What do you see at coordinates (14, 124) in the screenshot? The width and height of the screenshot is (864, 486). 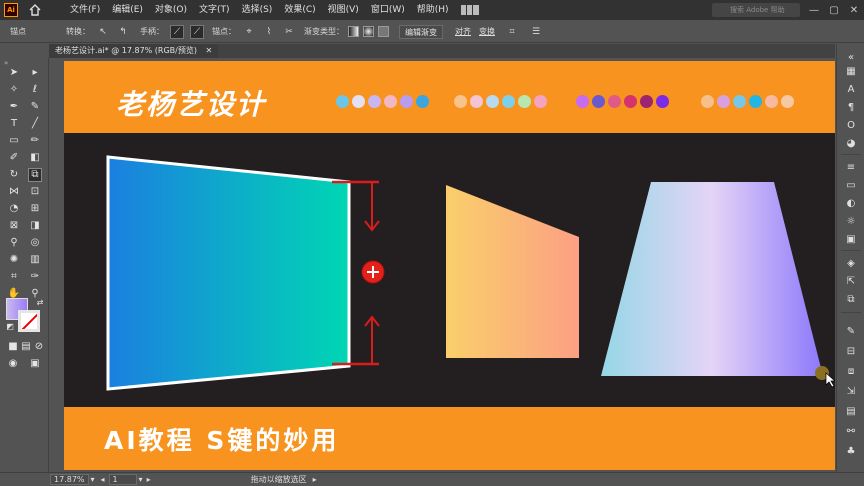 I see `type-tool-icon: T` at bounding box center [14, 124].